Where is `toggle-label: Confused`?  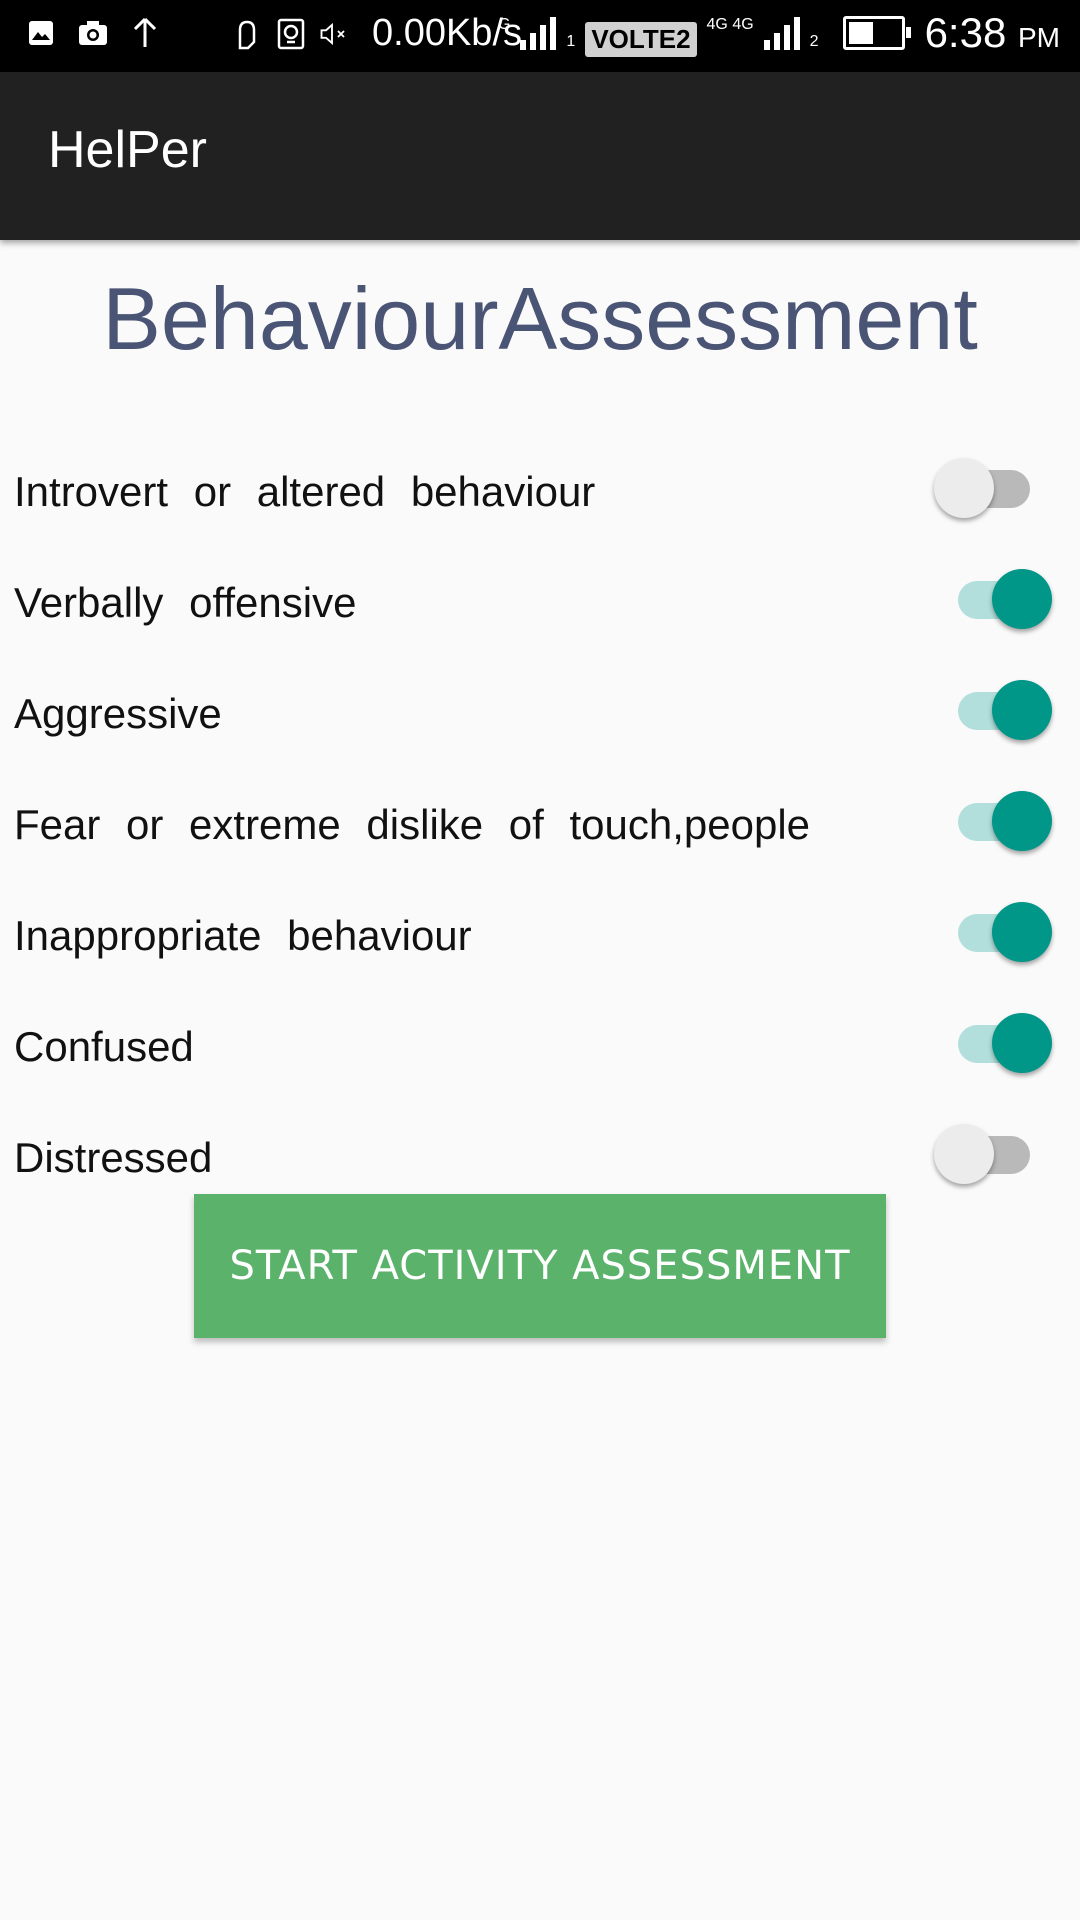 toggle-label: Confused is located at coordinates (104, 1046).